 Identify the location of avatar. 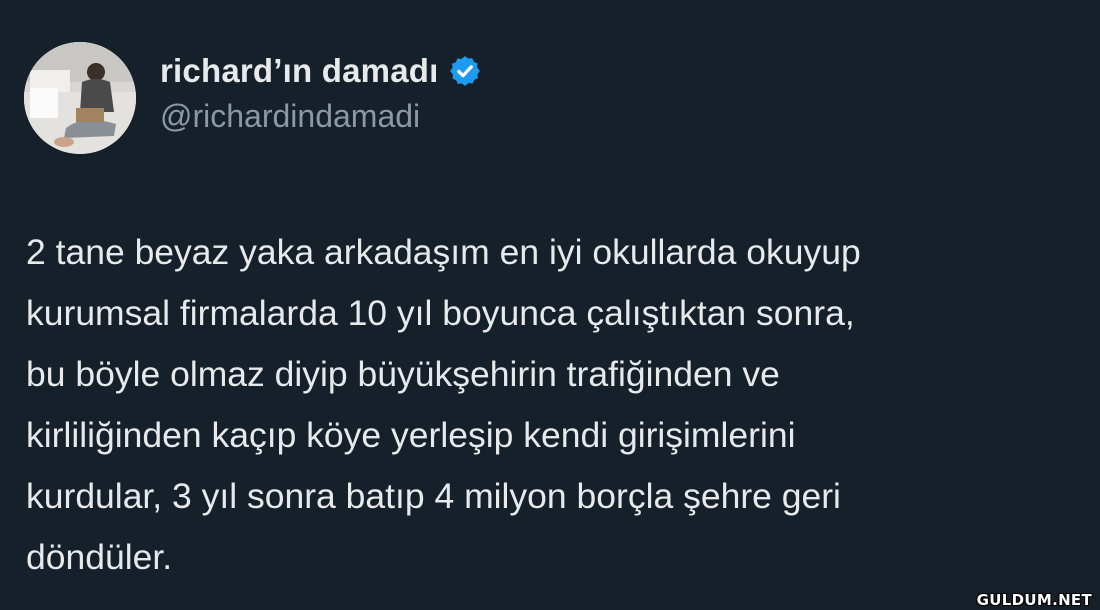
(80, 98).